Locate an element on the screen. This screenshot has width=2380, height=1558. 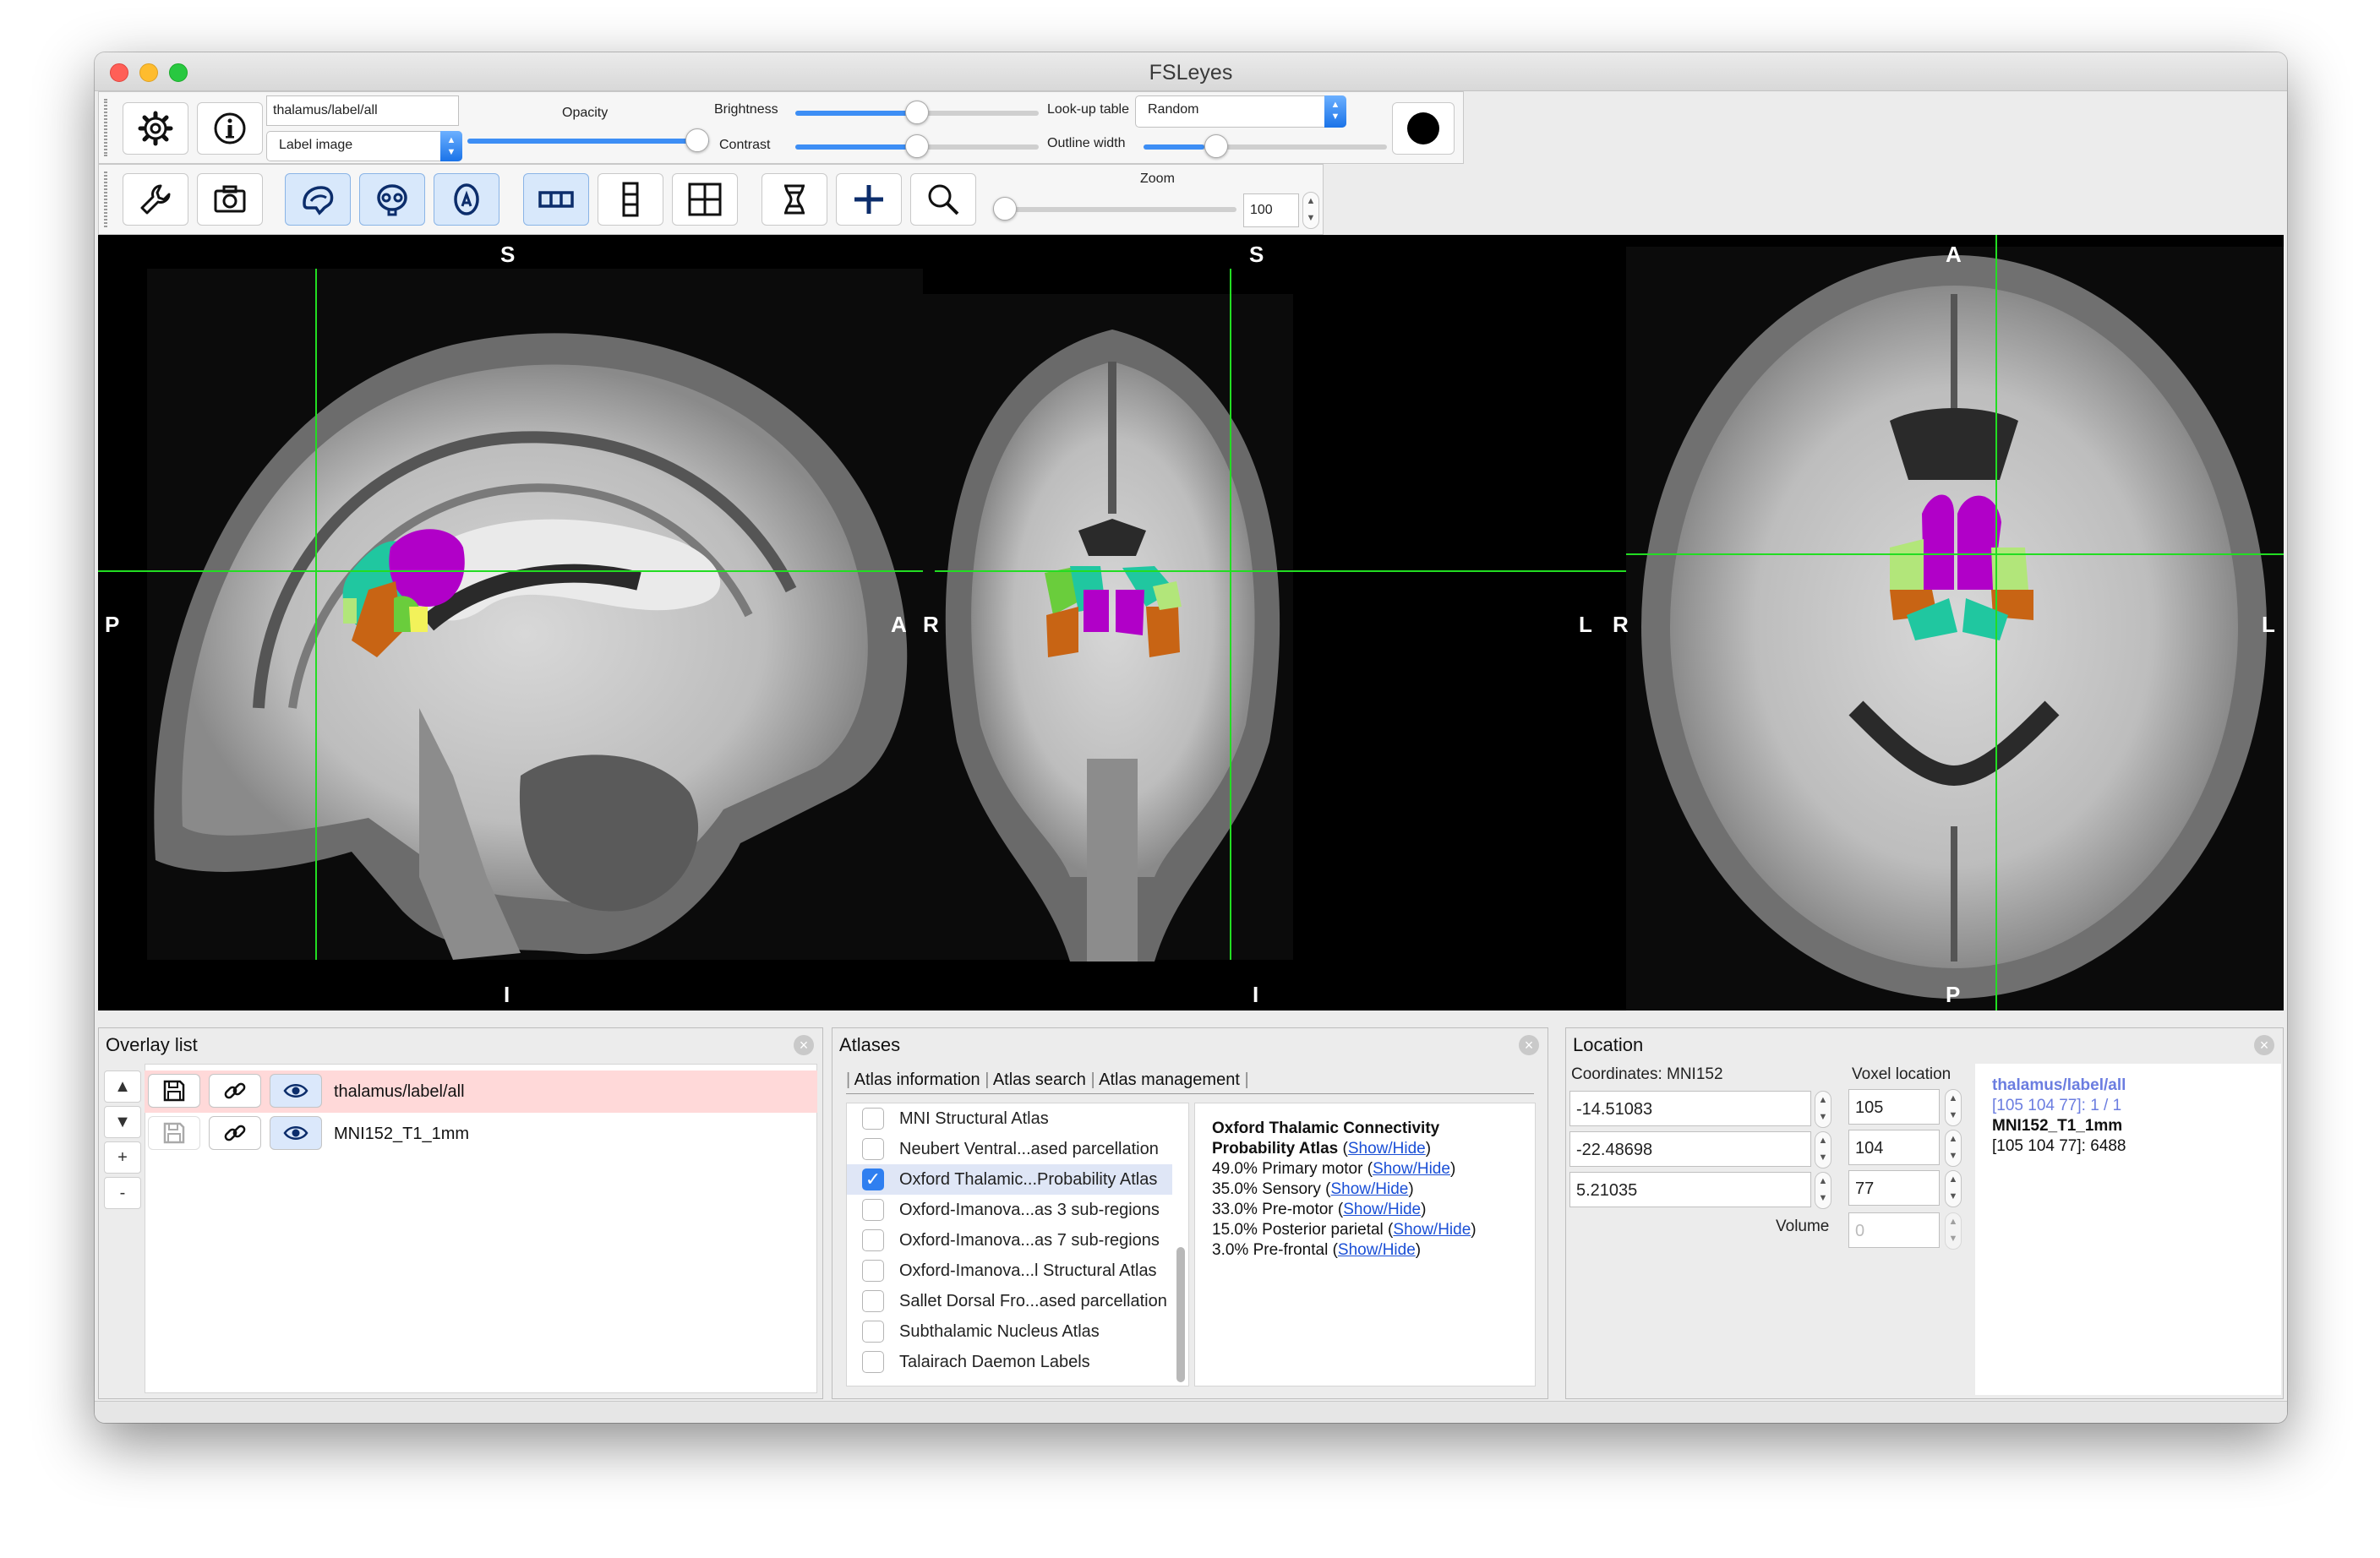
remove-overlay-button: - is located at coordinates (122, 1193).